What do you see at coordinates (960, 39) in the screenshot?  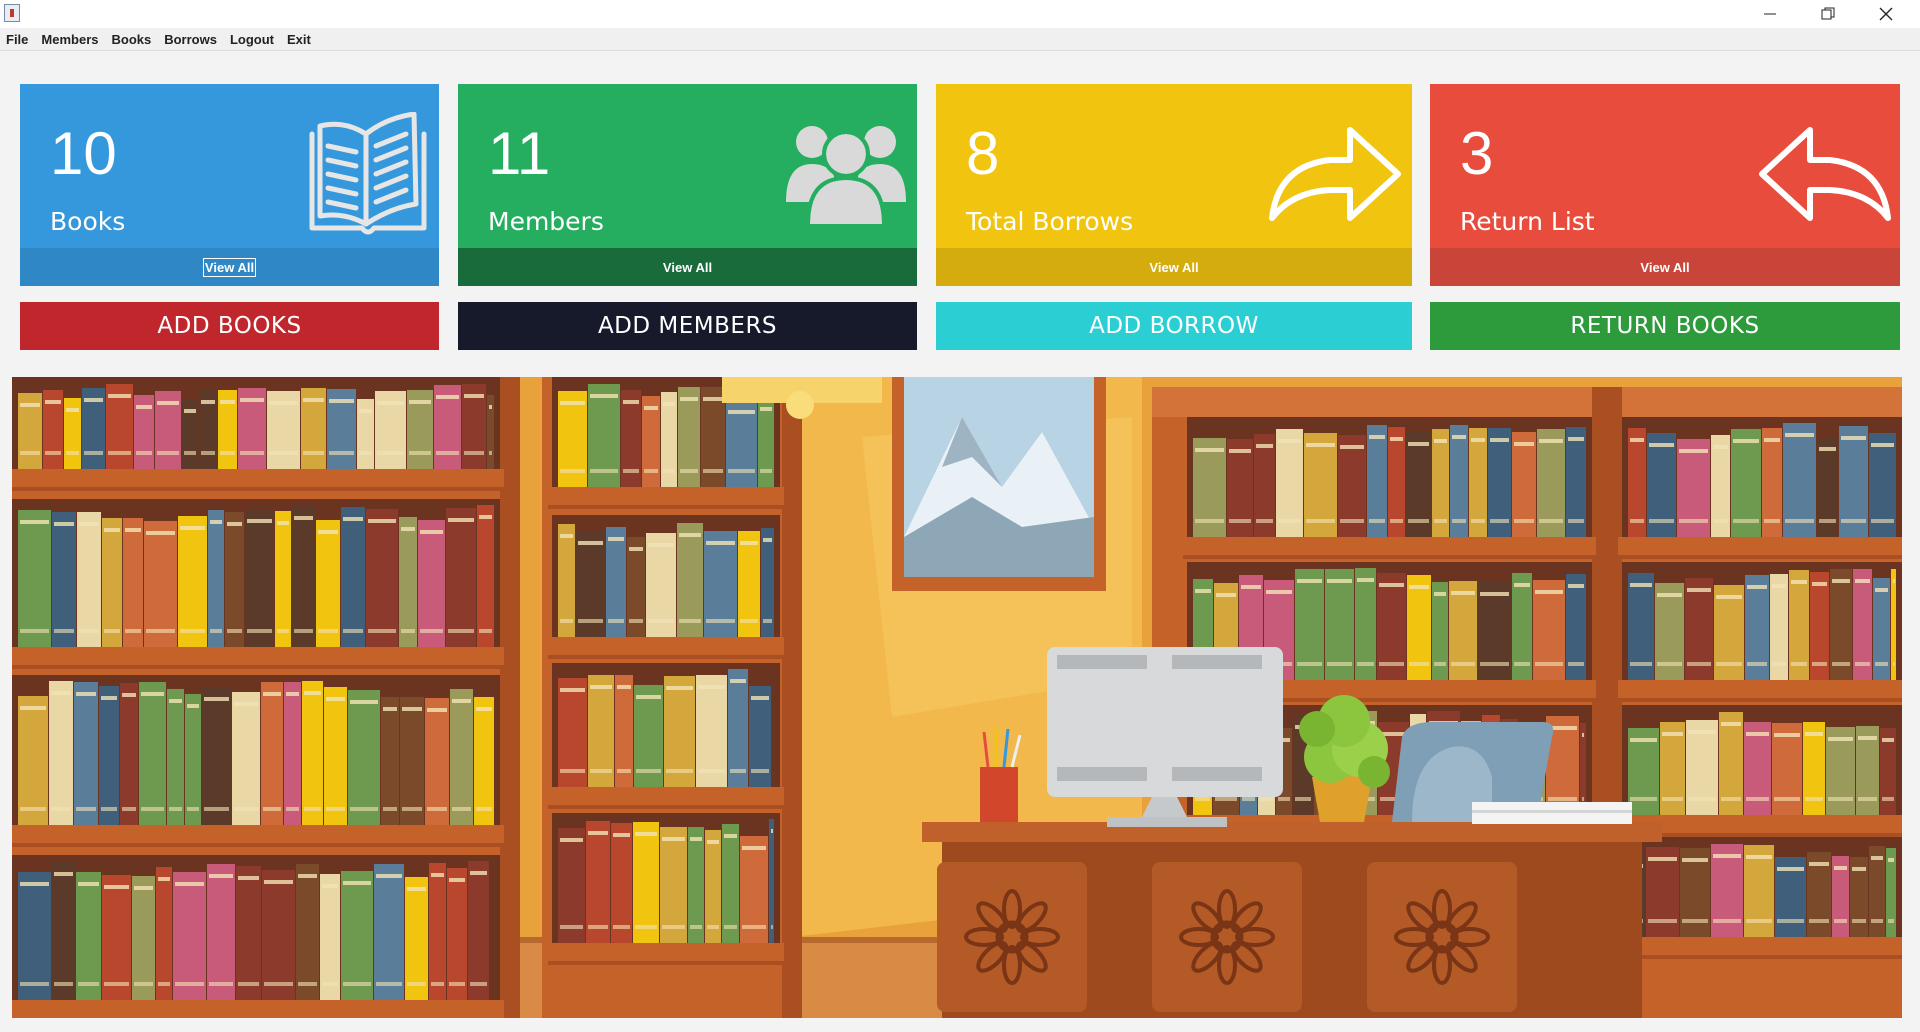 I see `menu-bar: File Members Books Borrows Logout Exit` at bounding box center [960, 39].